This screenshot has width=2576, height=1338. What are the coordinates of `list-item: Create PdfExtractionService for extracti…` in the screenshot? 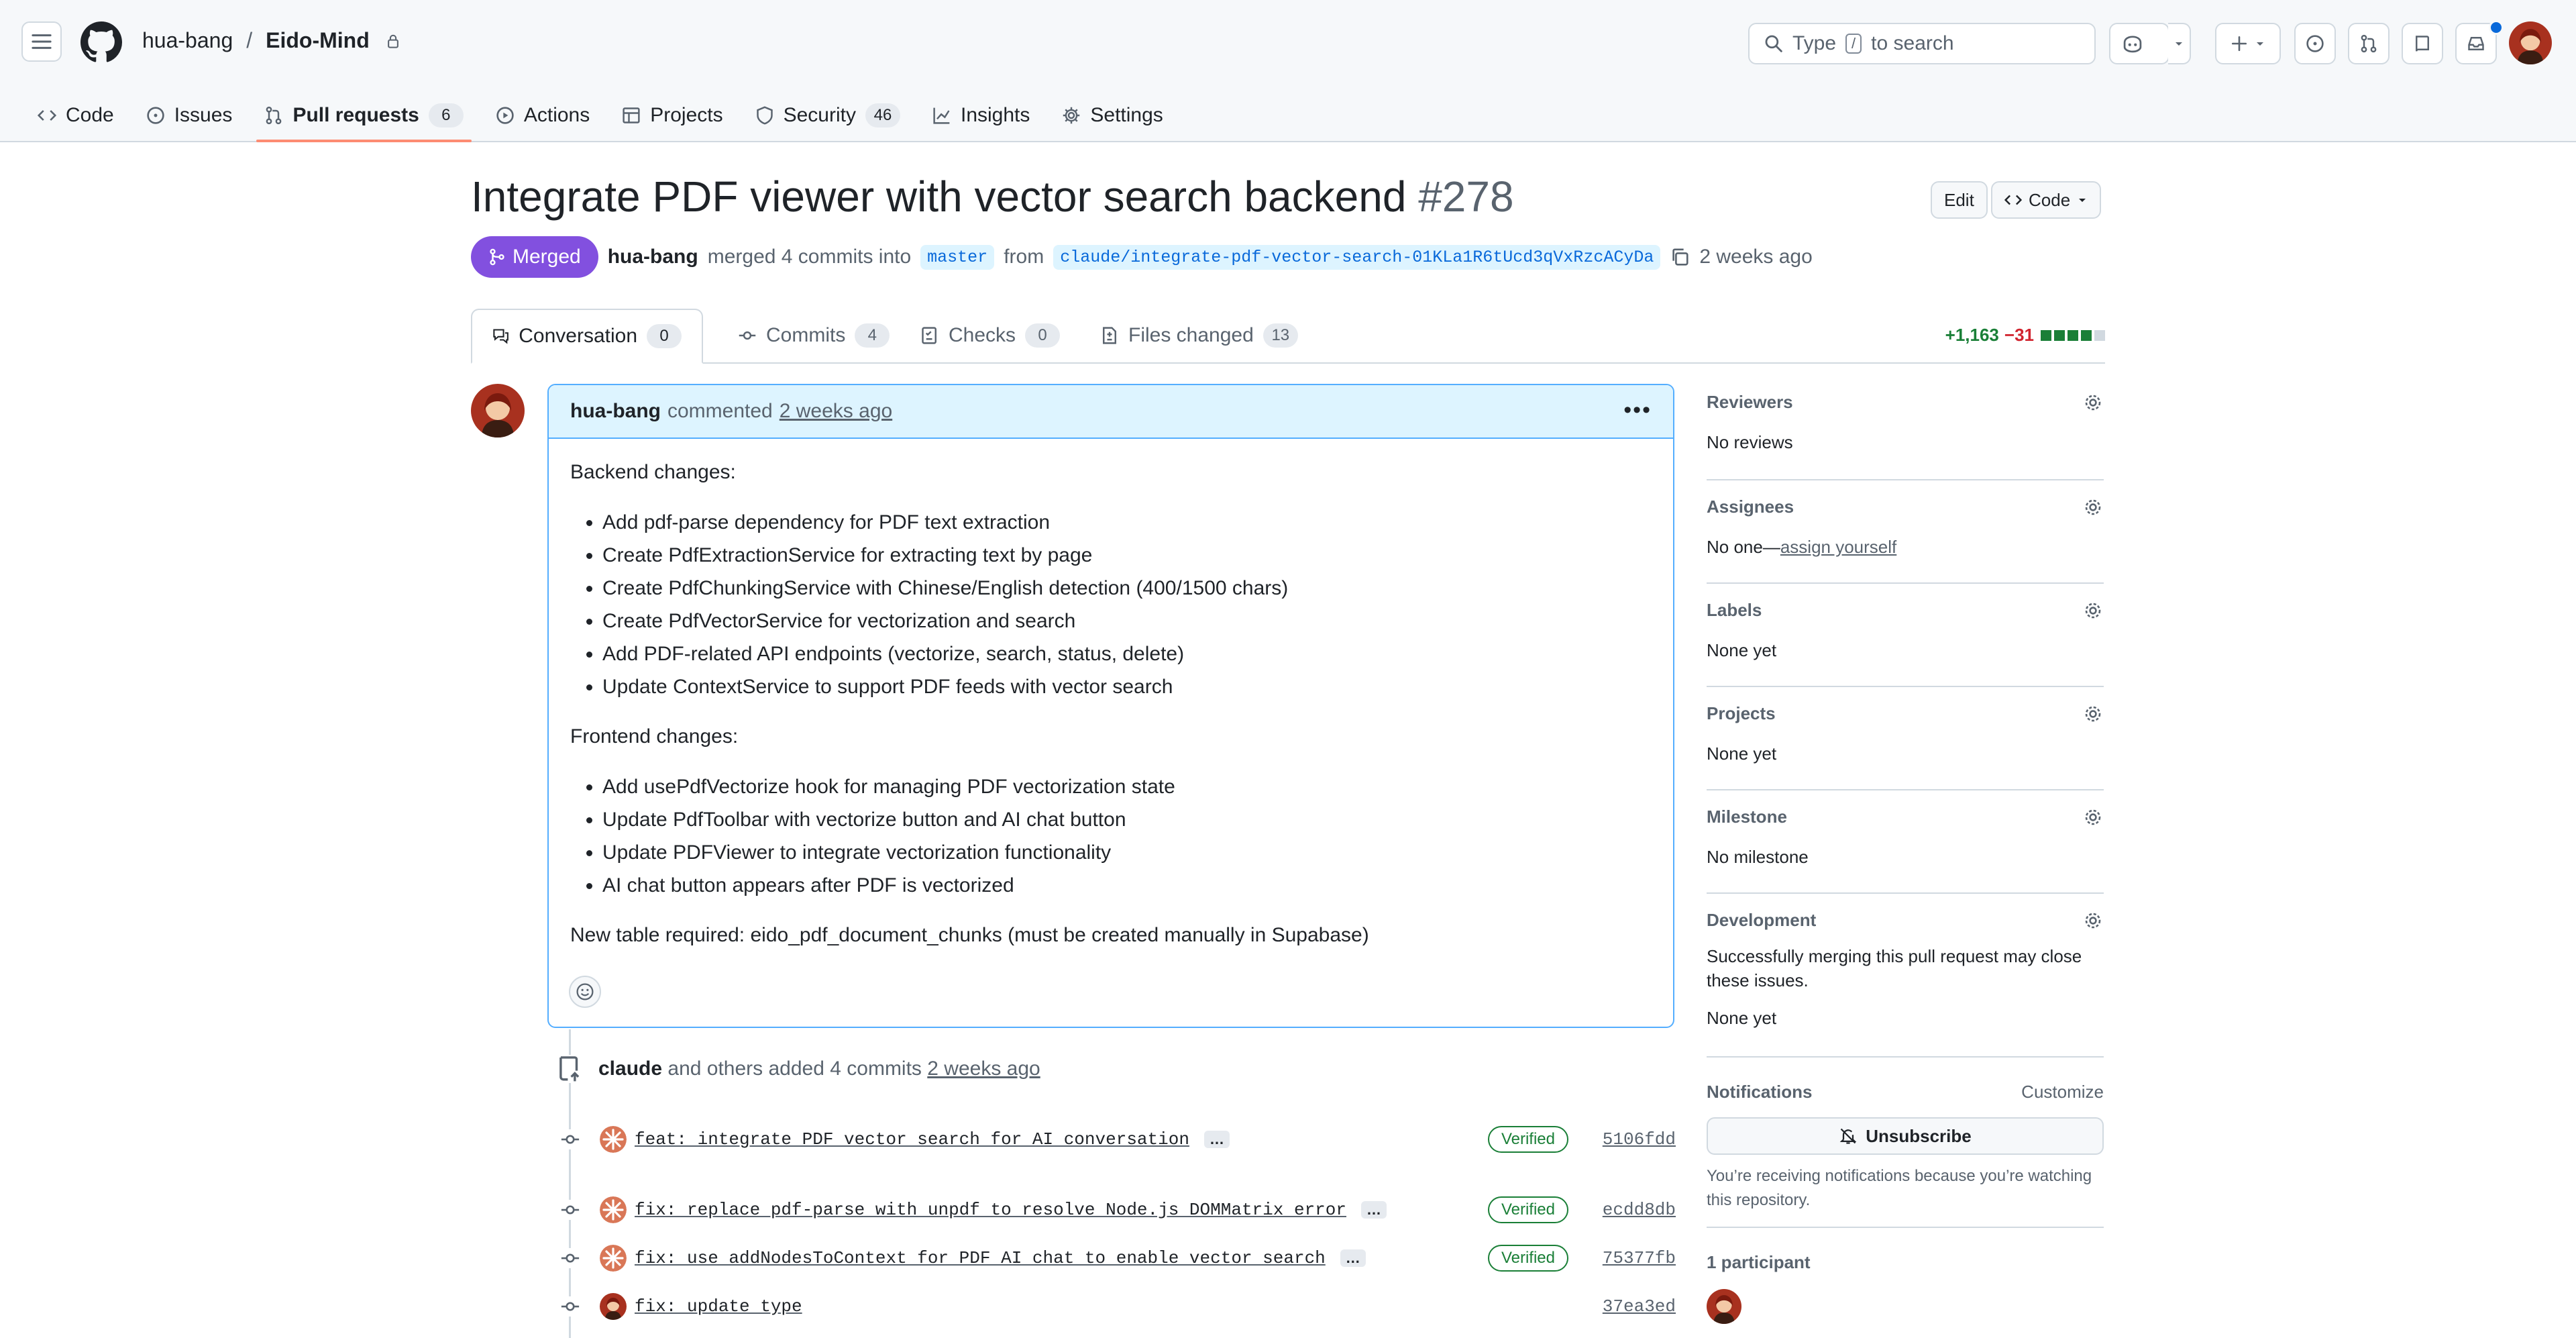 It's located at (1127, 555).